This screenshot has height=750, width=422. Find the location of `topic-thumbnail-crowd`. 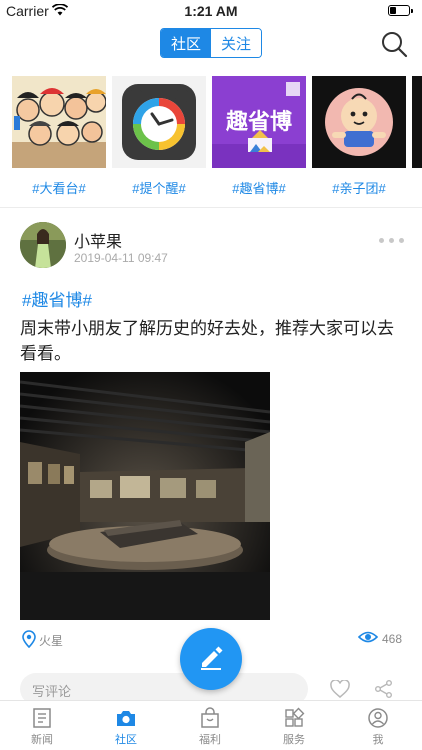

topic-thumbnail-crowd is located at coordinates (59, 122).